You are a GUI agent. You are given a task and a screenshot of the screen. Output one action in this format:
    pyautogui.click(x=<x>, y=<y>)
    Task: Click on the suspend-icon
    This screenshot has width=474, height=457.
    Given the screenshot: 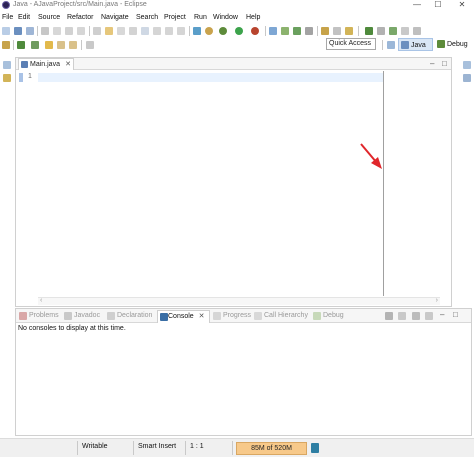 What is the action you would take?
    pyautogui.click(x=121, y=31)
    